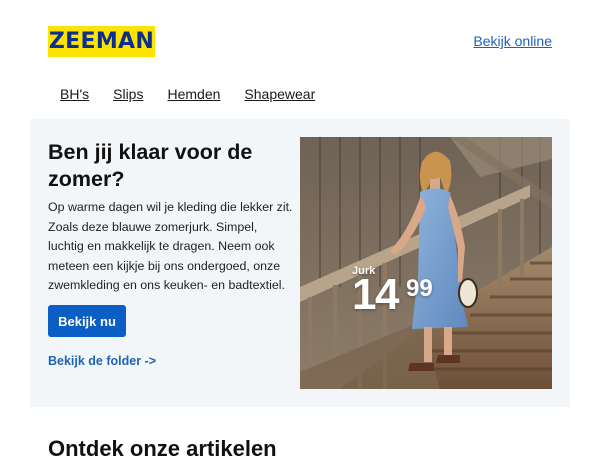 This screenshot has height=462, width=600. What do you see at coordinates (102, 361) in the screenshot?
I see `folder-link: Bekijk de folder ->` at bounding box center [102, 361].